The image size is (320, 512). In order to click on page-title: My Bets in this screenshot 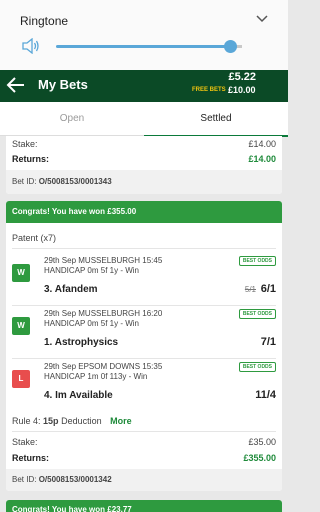, I will do `click(63, 84)`.